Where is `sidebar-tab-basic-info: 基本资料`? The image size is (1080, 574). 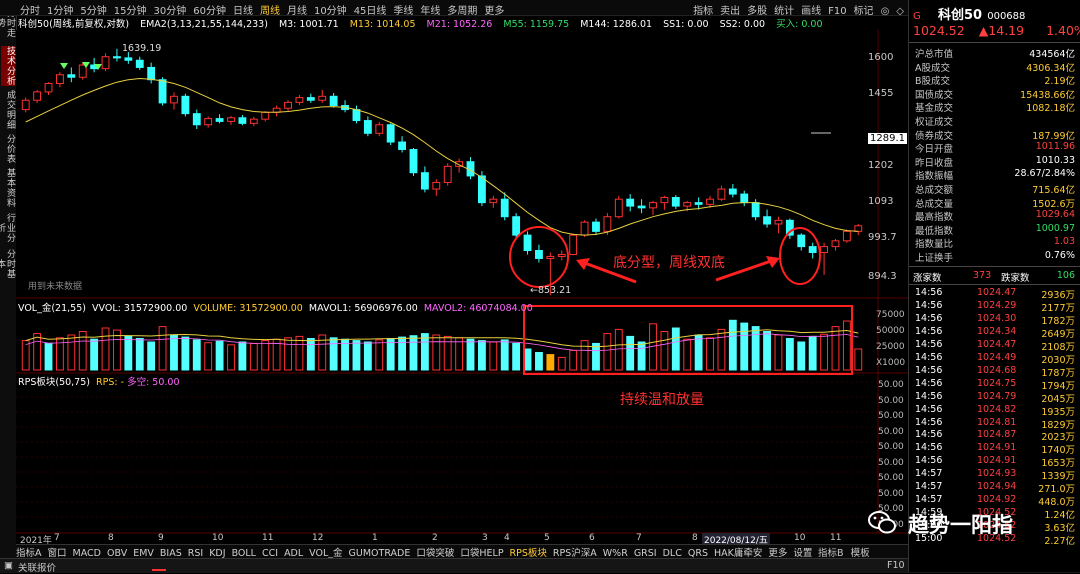 sidebar-tab-basic-info: 基本资料 is located at coordinates (8, 188).